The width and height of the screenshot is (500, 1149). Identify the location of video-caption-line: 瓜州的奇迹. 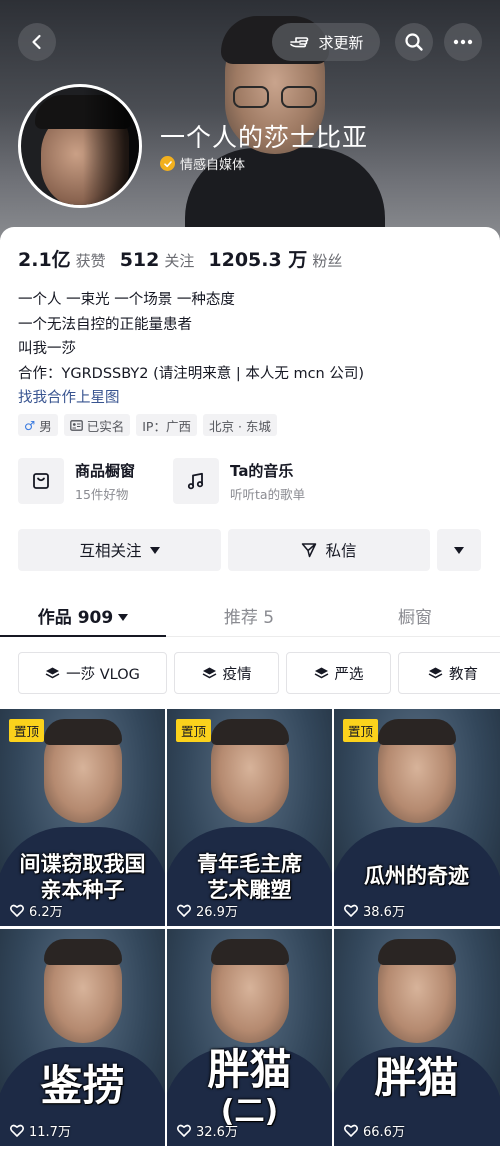
(416, 876).